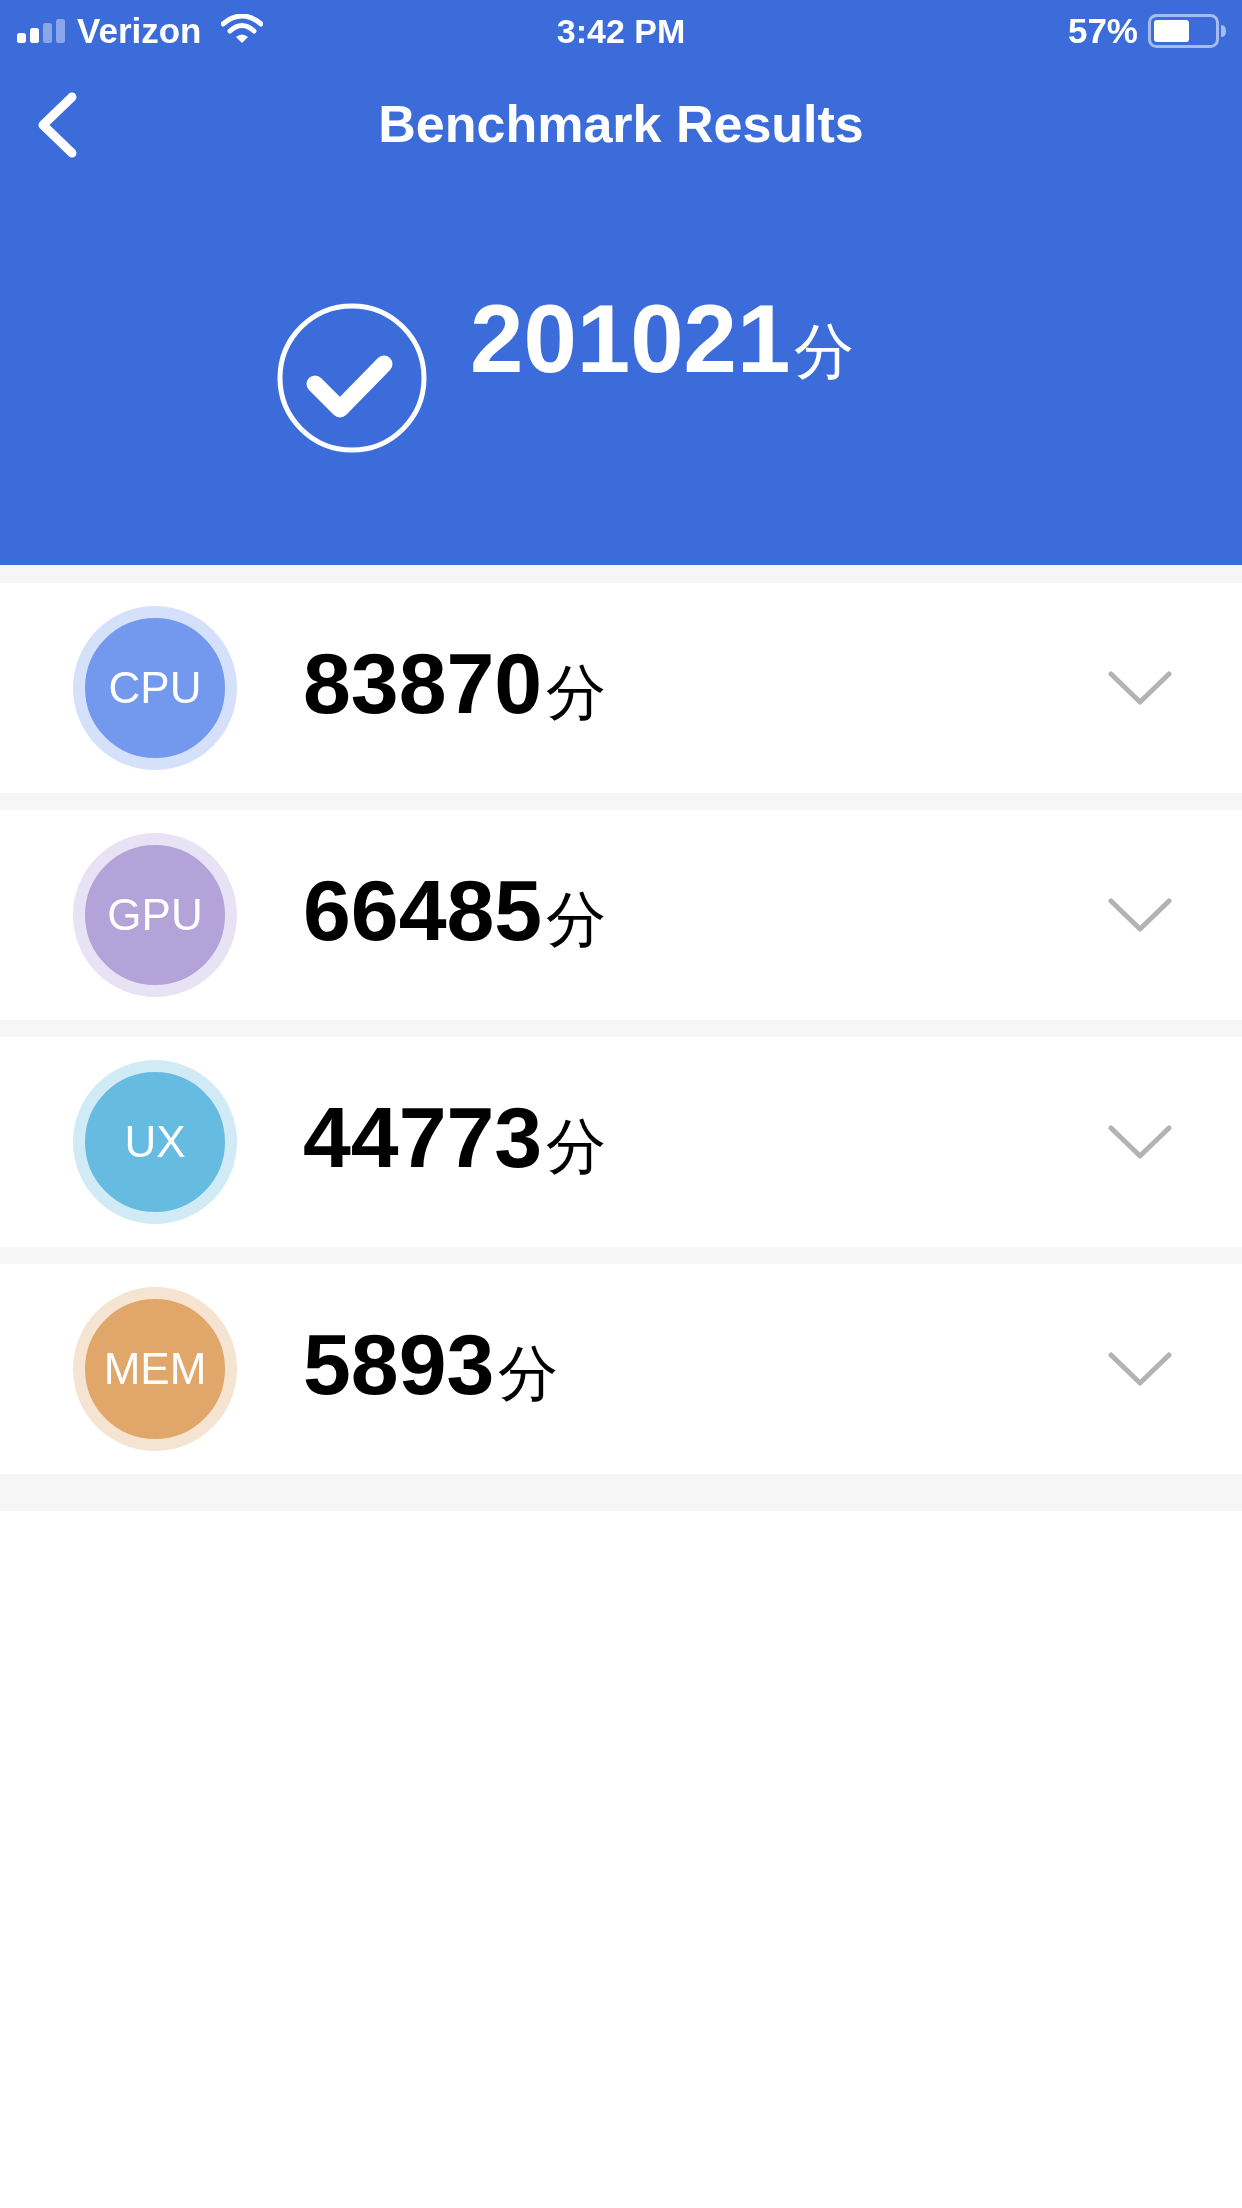  I want to click on carrier-name: Verizon, so click(139, 31).